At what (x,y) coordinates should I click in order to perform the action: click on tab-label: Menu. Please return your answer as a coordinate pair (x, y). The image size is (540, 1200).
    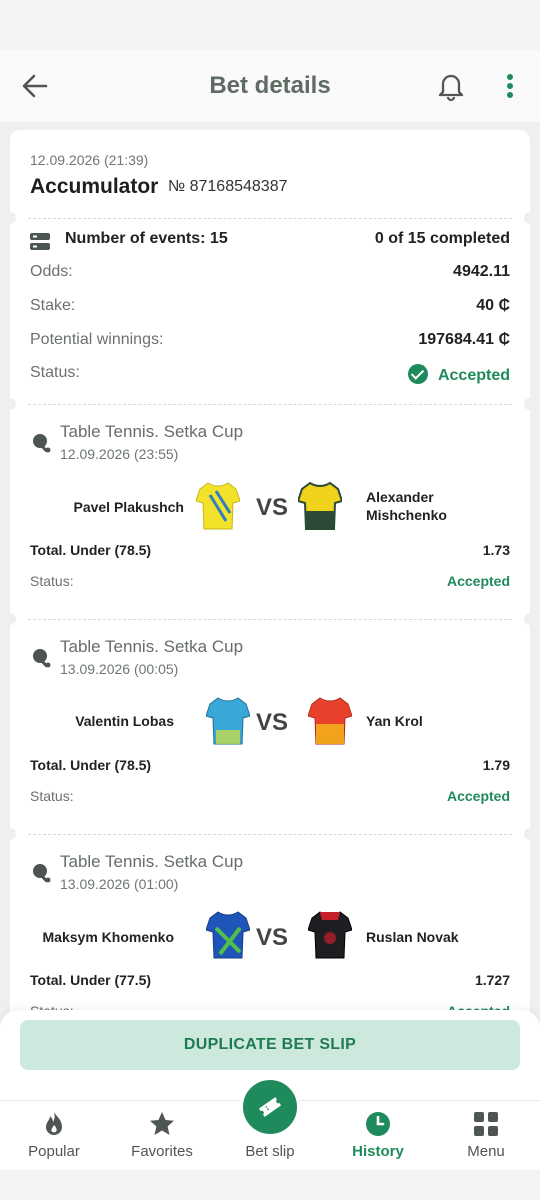
    Looking at the image, I should click on (486, 1151).